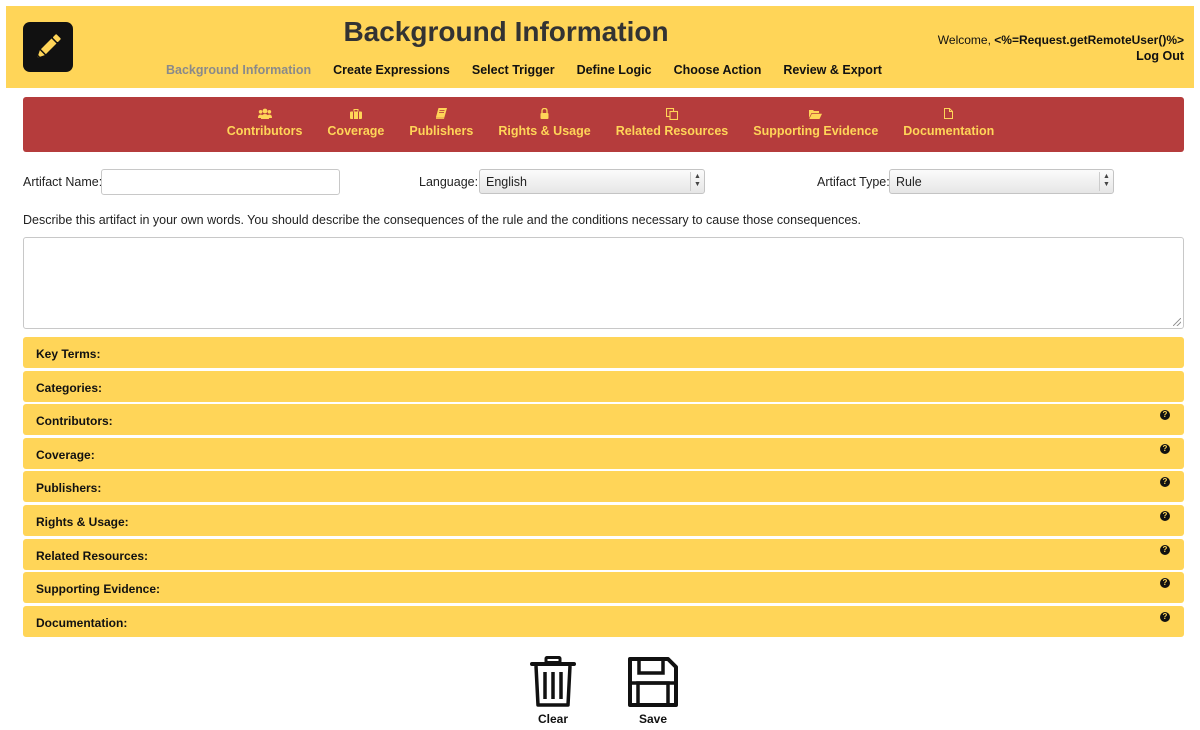  Describe the element at coordinates (449, 182) in the screenshot. I see `language-label: Language:` at that location.